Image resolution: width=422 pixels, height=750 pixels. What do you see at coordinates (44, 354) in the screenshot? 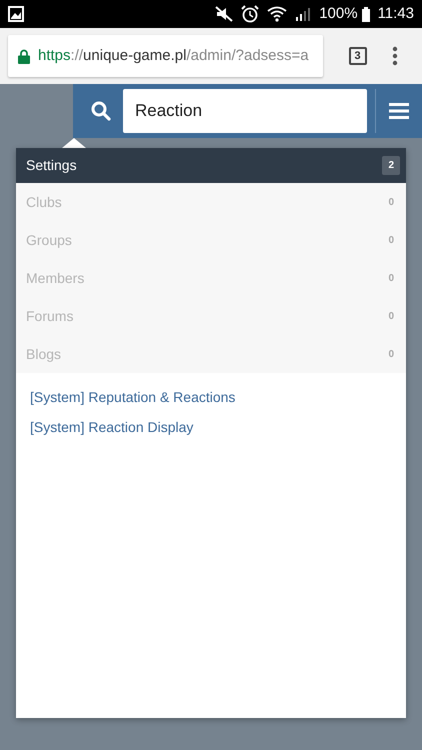
I see `category-label: Blogs` at bounding box center [44, 354].